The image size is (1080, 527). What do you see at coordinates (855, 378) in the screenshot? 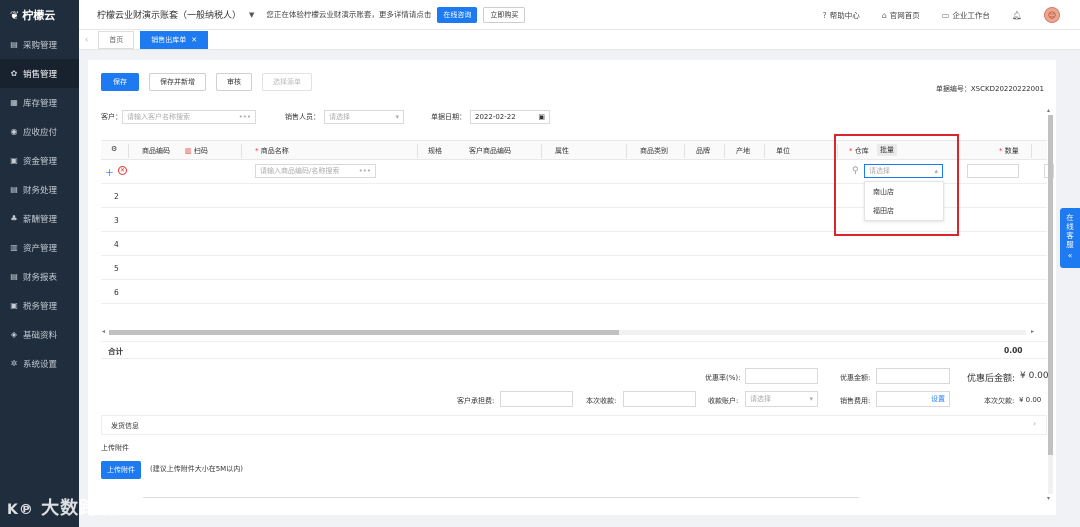
I see `discount-amount-label: 优惠金额:` at bounding box center [855, 378].